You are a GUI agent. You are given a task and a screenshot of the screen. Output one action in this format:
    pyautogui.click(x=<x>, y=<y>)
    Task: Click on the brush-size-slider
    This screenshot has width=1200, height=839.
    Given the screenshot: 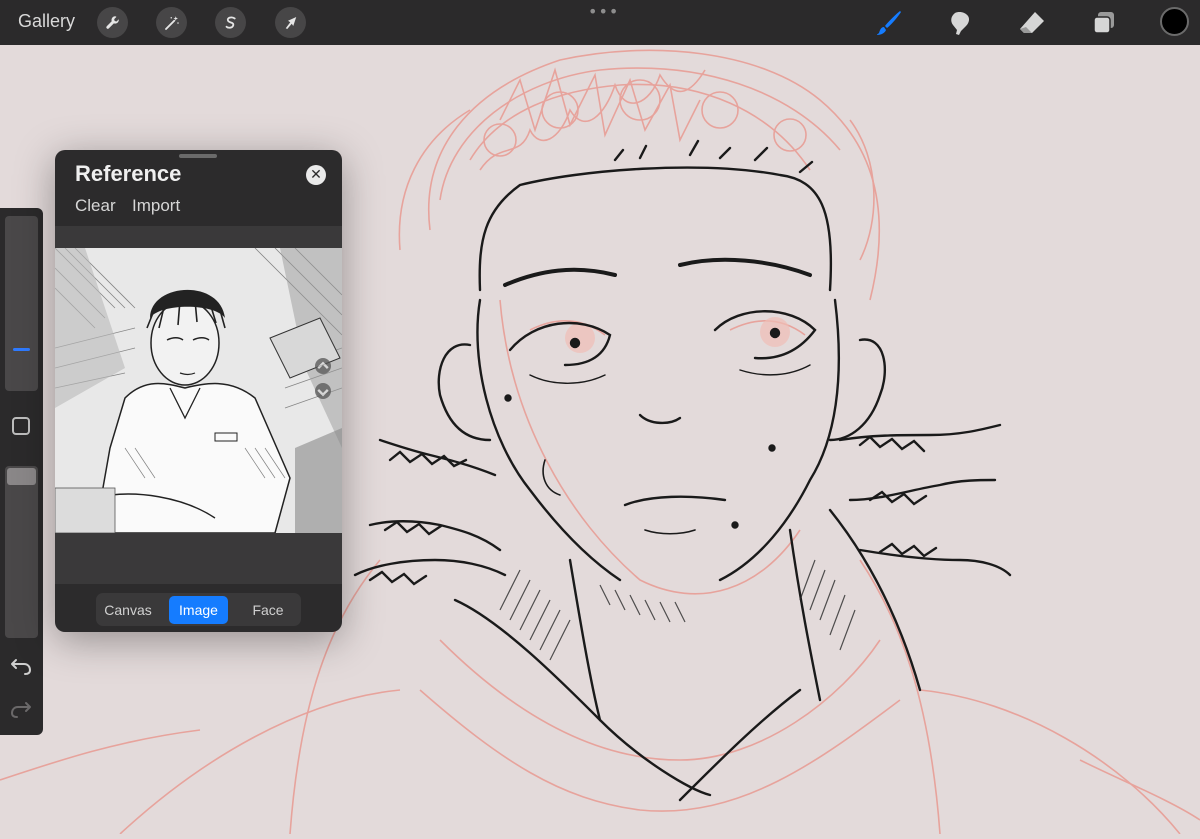 What is the action you would take?
    pyautogui.click(x=21, y=303)
    